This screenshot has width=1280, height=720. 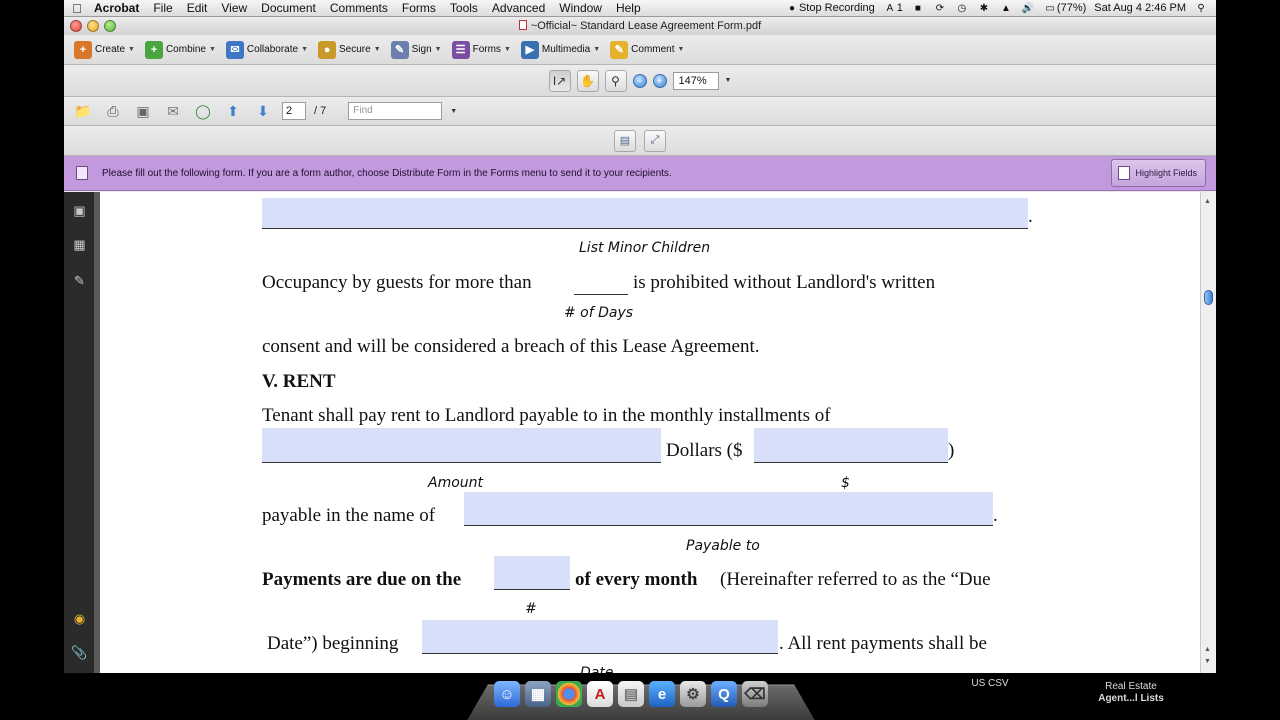 I want to click on signatures-icon: ✎, so click(x=79, y=280).